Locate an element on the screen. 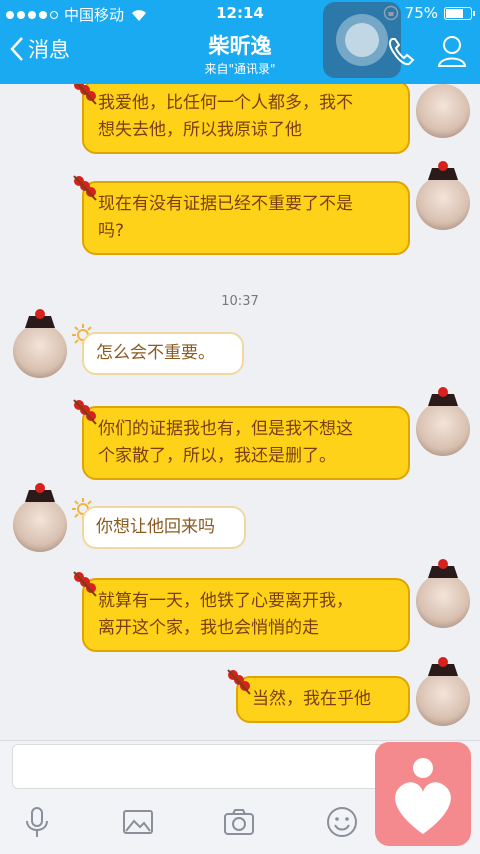 This screenshot has width=480, height=854. message-bubble: 就算有一天，他铁了心要离开我， 离开这个家，我也会悄悄的走 is located at coordinates (246, 615).